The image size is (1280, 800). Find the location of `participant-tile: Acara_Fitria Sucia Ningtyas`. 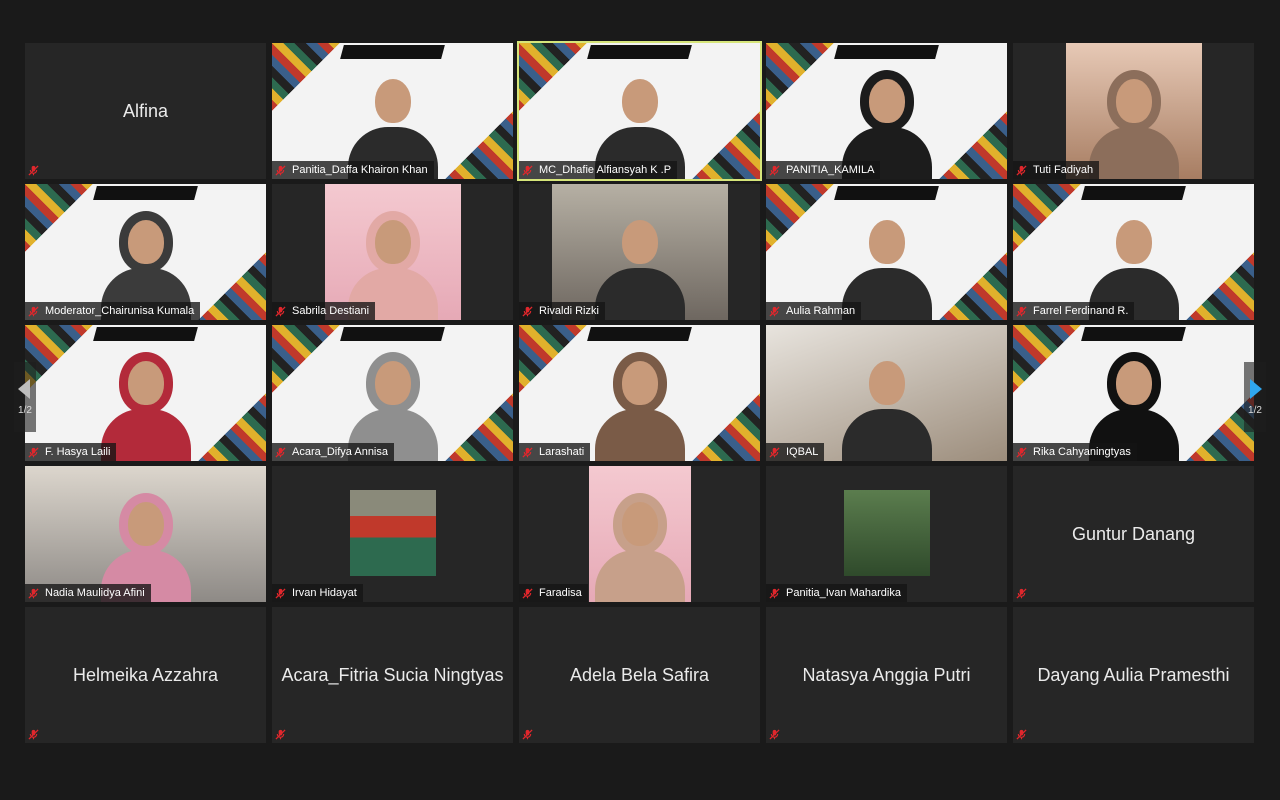

participant-tile: Acara_Fitria Sucia Ningtyas is located at coordinates (392, 675).